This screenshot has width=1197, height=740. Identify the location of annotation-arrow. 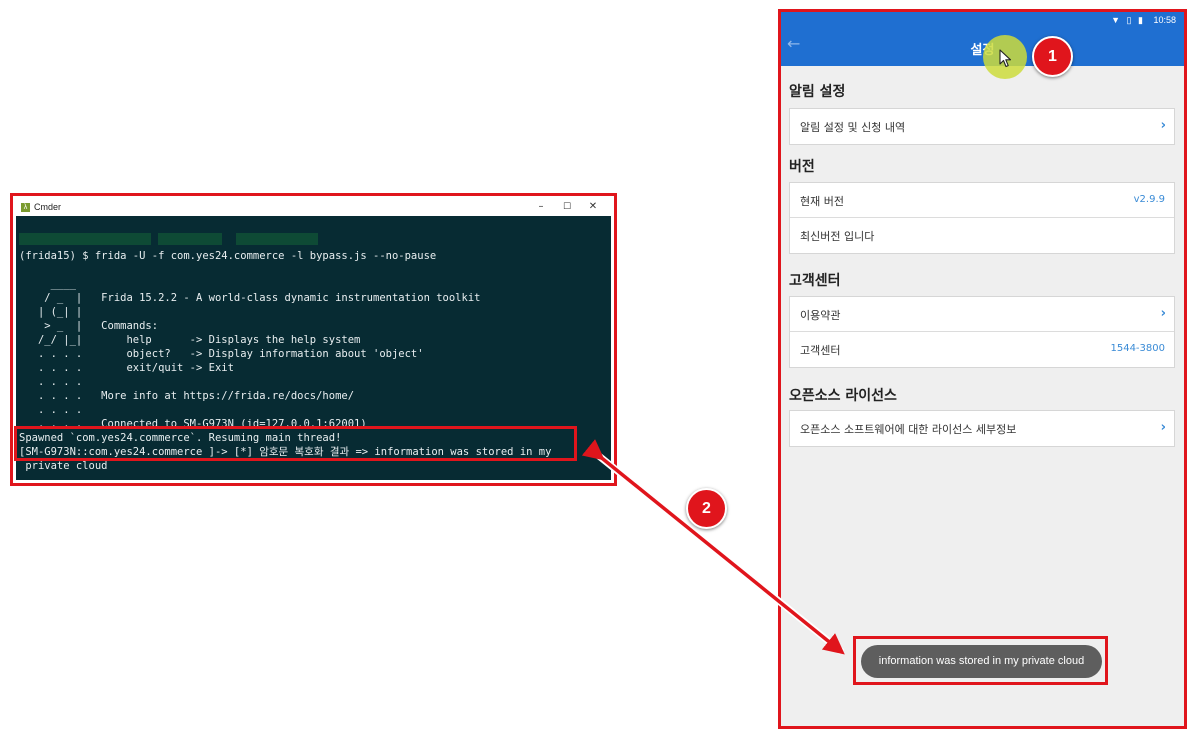
(713, 547).